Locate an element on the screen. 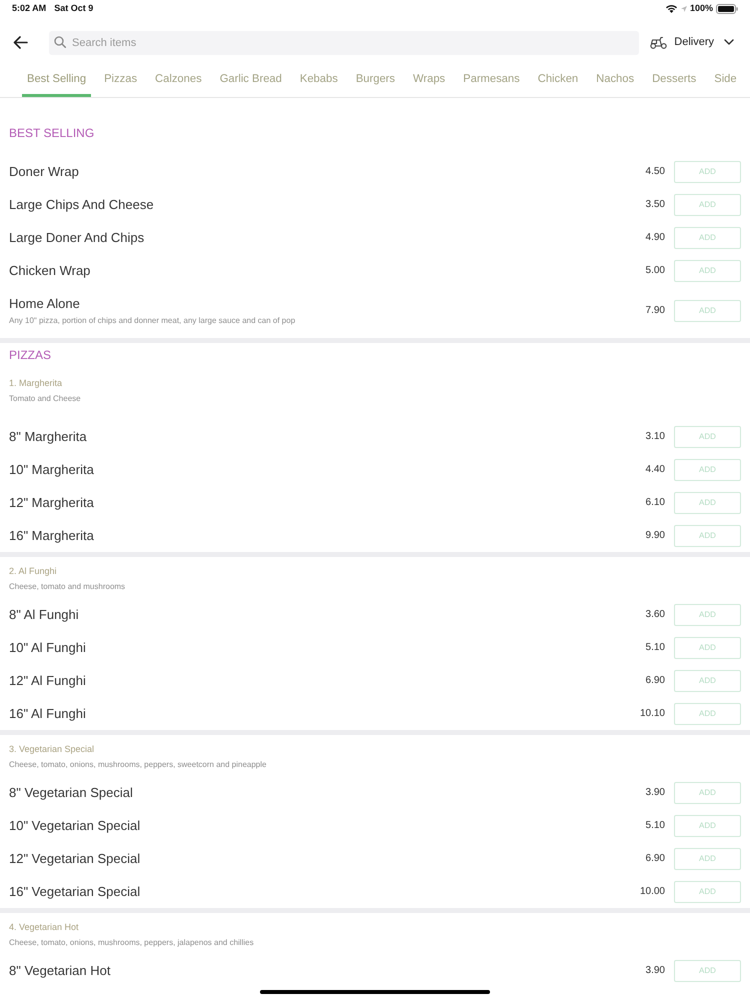 This screenshot has height=1000, width=750. item-price: 4.50 is located at coordinates (655, 171).